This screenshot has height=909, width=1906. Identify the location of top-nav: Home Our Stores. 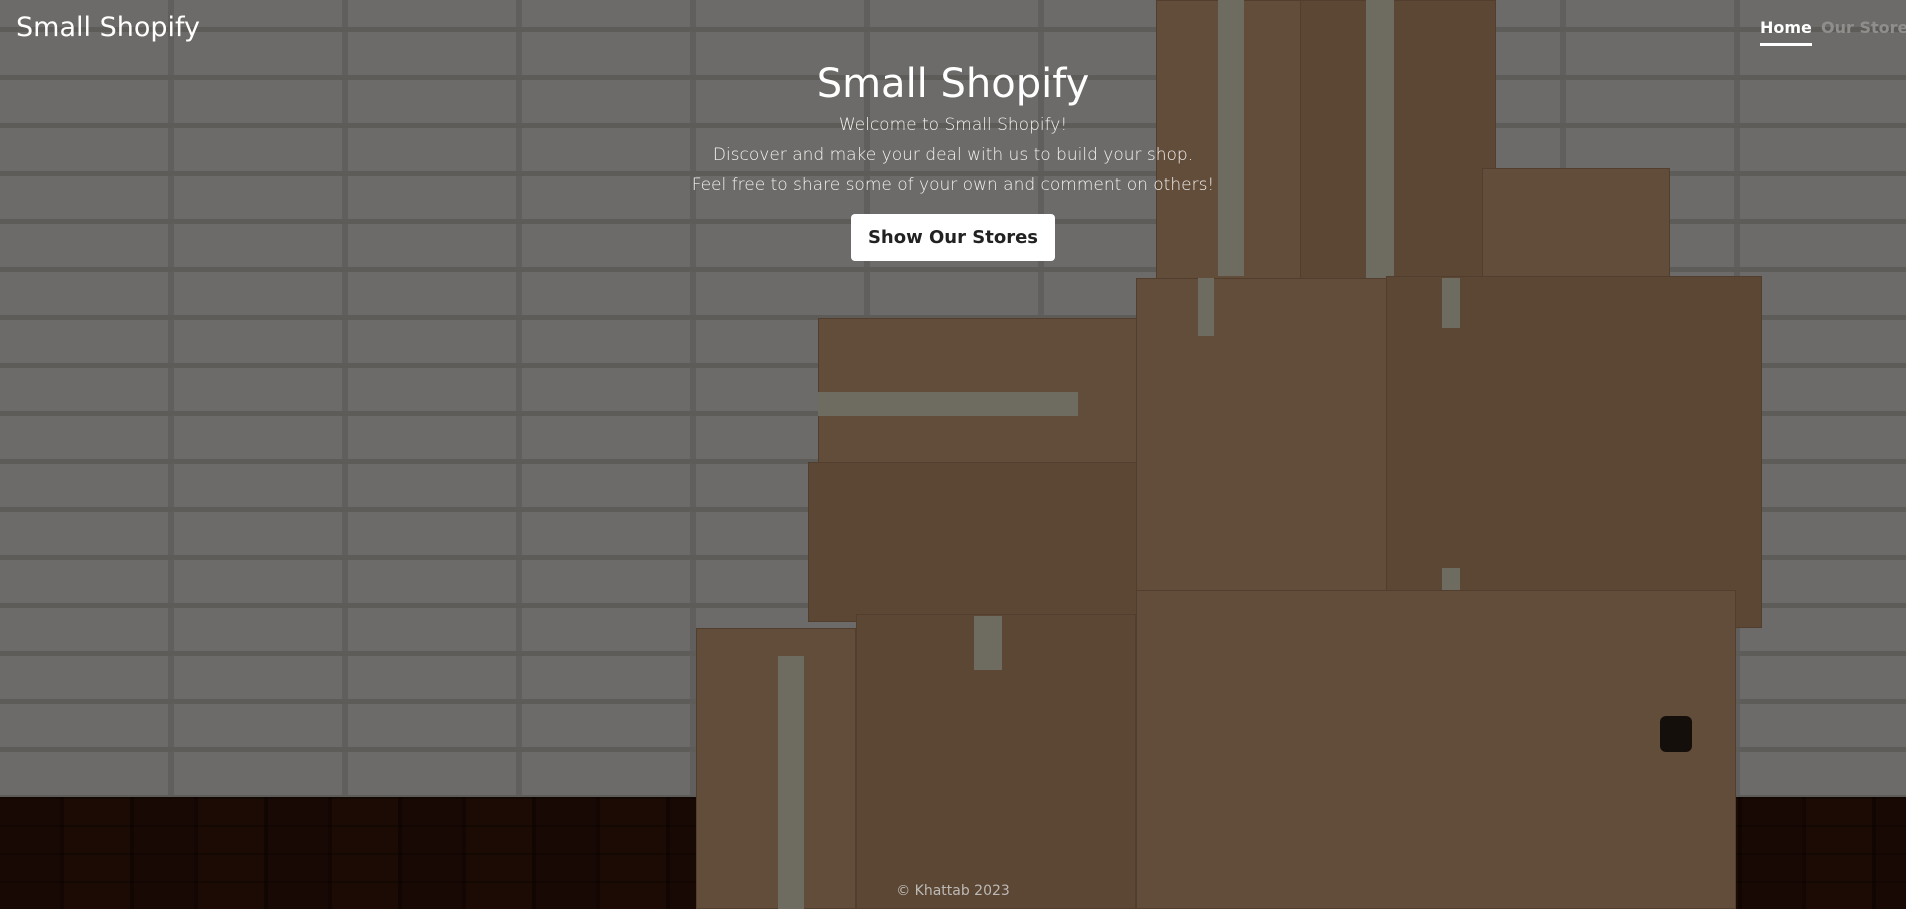
(1806, 35).